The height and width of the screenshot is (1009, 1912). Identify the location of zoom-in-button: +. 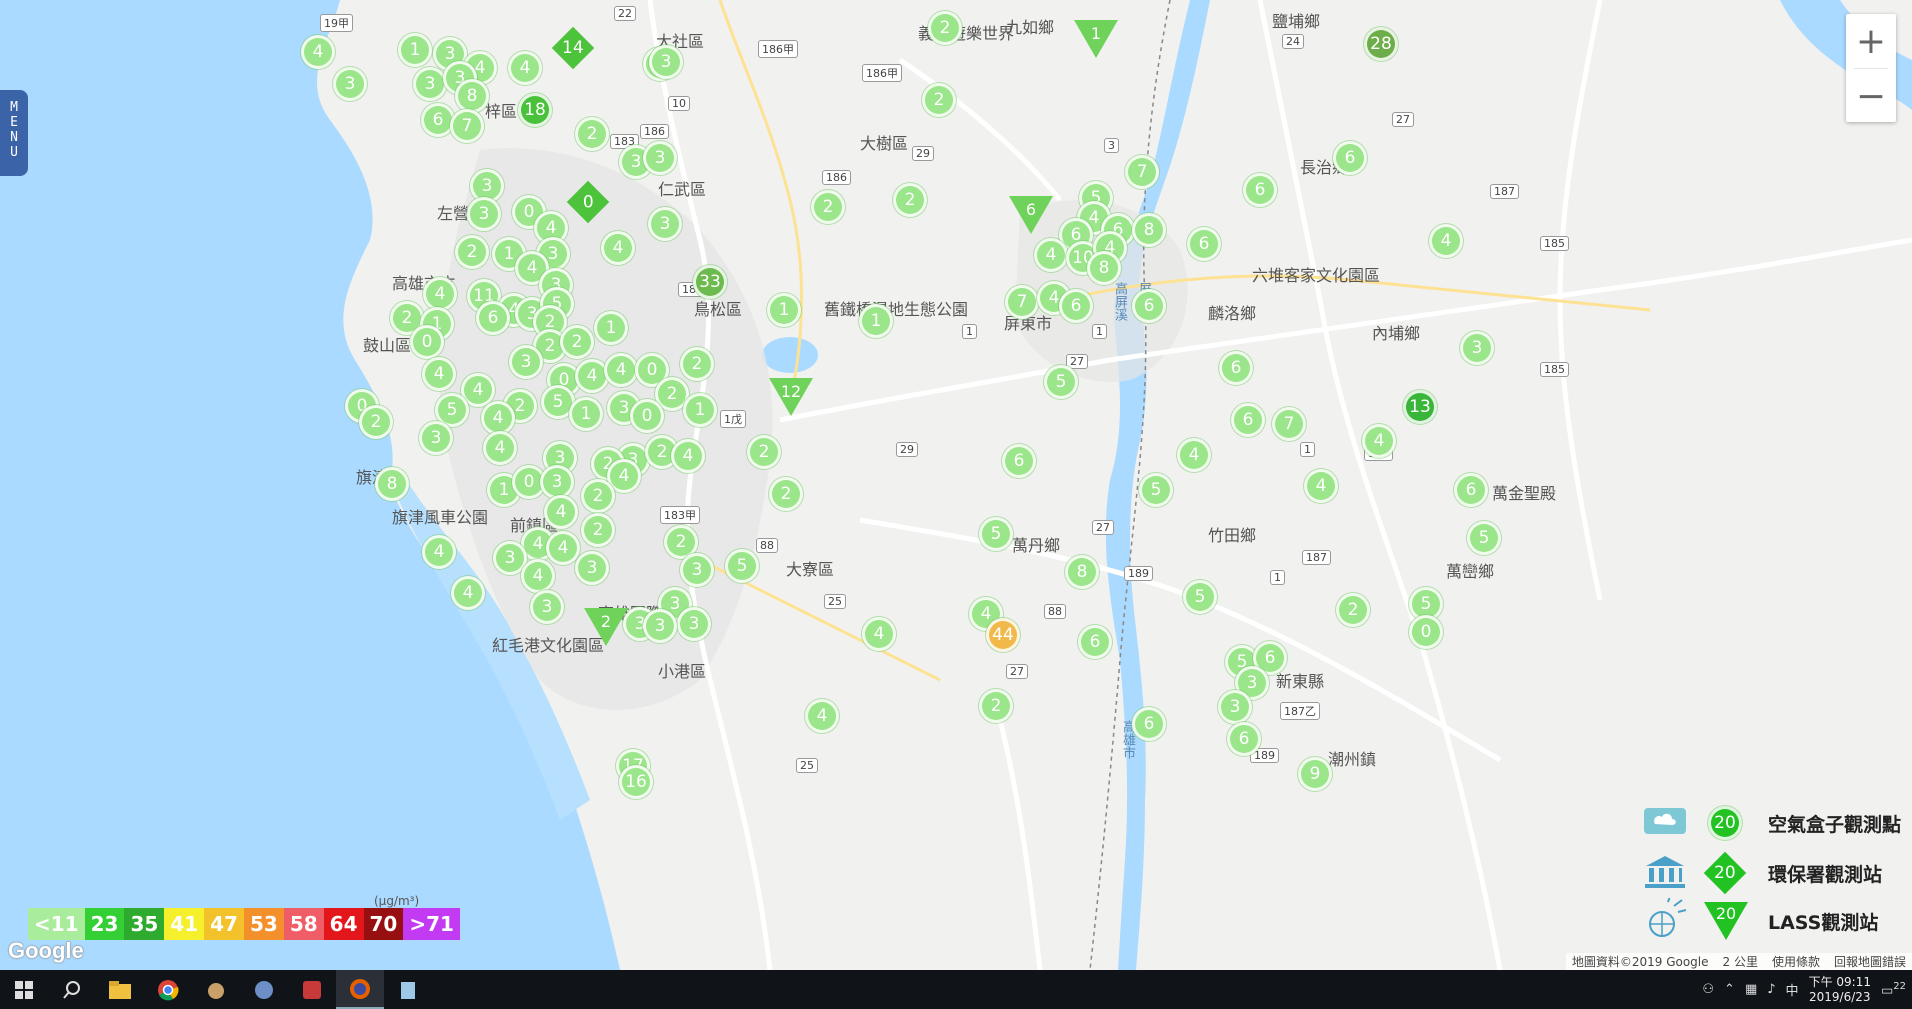
(1871, 41).